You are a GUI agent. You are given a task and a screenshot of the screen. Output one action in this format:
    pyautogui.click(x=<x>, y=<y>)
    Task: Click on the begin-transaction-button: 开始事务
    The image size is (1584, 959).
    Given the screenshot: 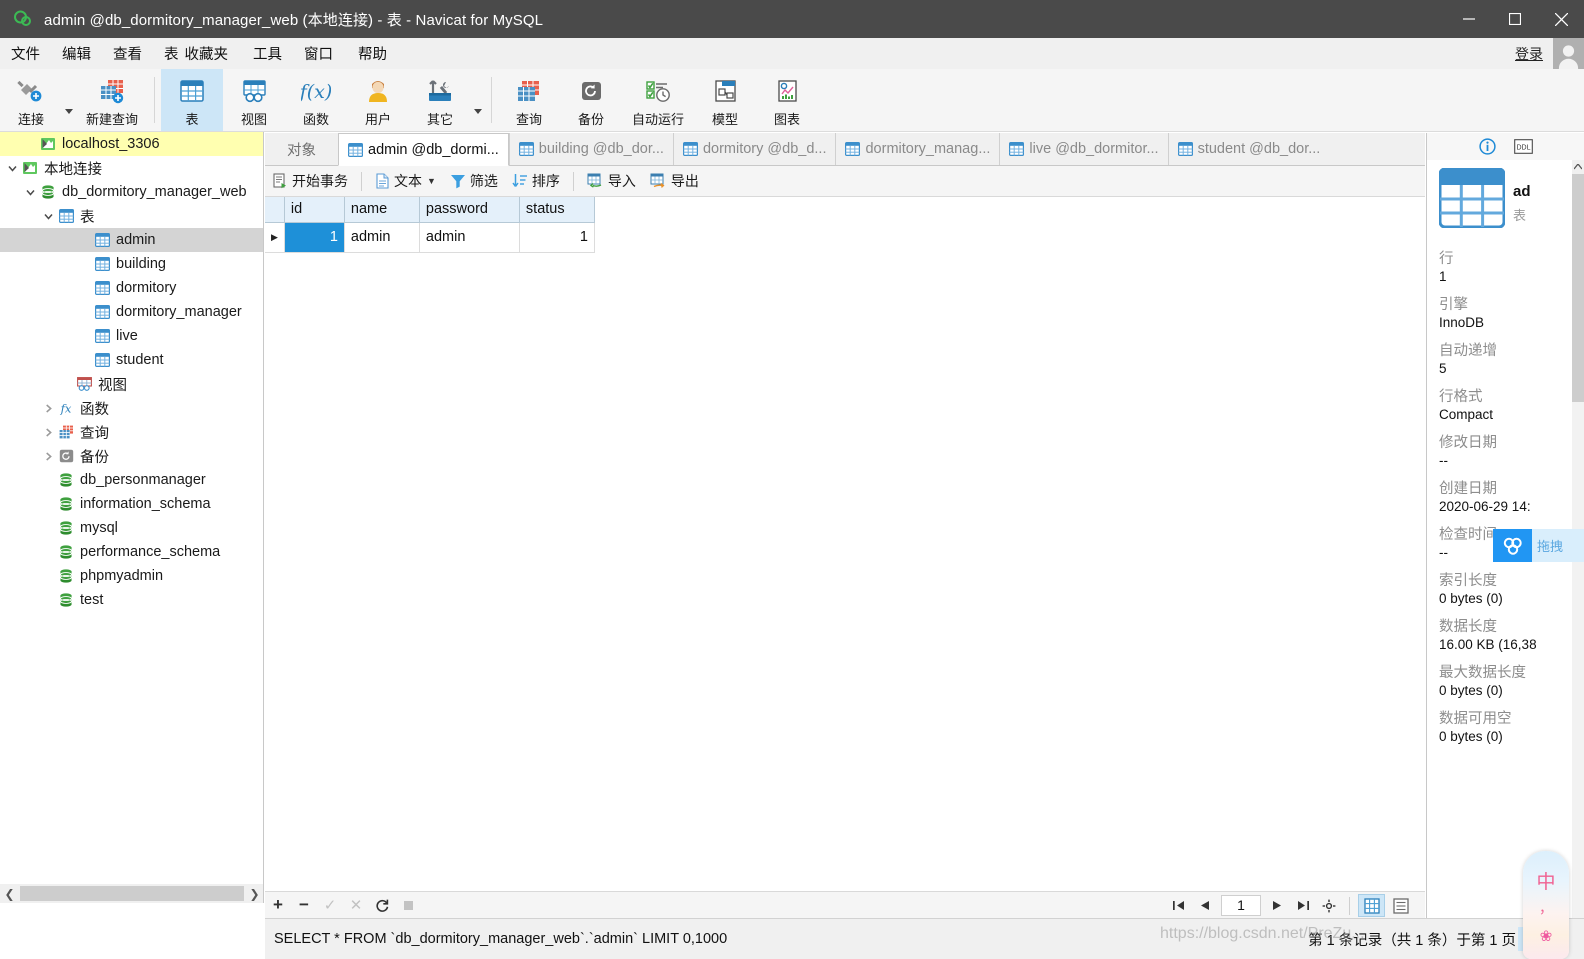 What is the action you would take?
    pyautogui.click(x=310, y=181)
    